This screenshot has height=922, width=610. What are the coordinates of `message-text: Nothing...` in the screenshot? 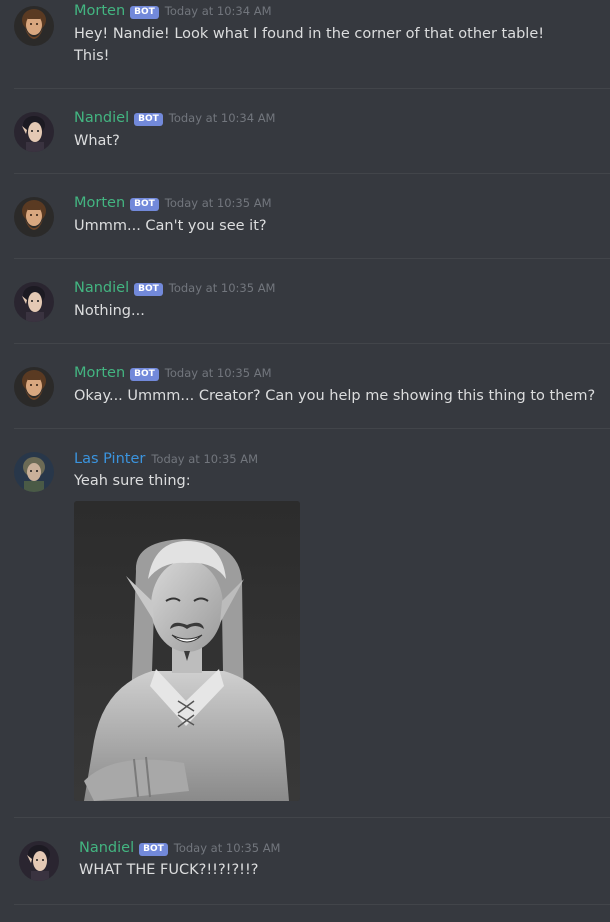 It's located at (109, 311).